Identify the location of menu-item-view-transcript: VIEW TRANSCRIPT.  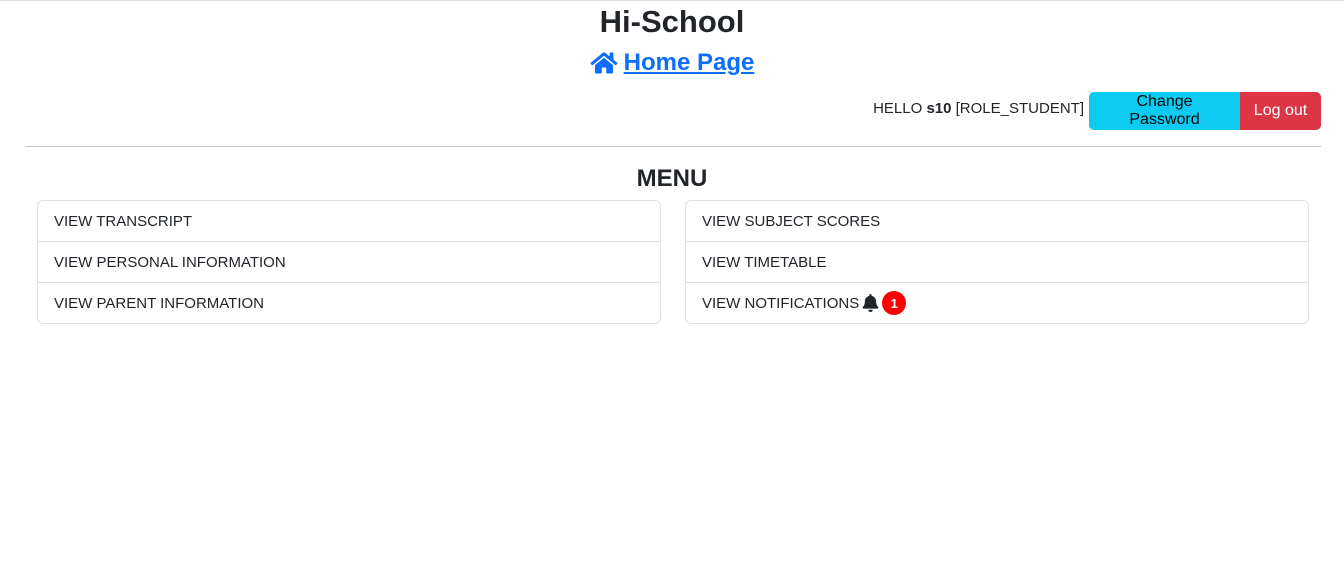
(349, 221).